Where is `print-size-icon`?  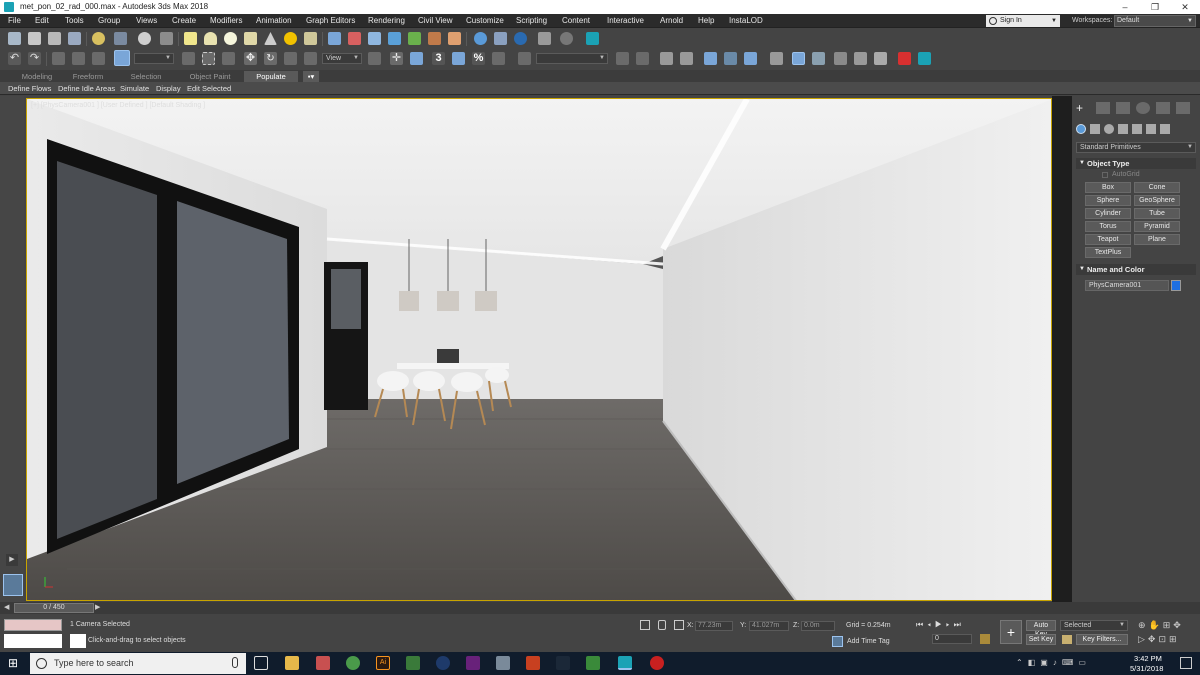 print-size-icon is located at coordinates (544, 38).